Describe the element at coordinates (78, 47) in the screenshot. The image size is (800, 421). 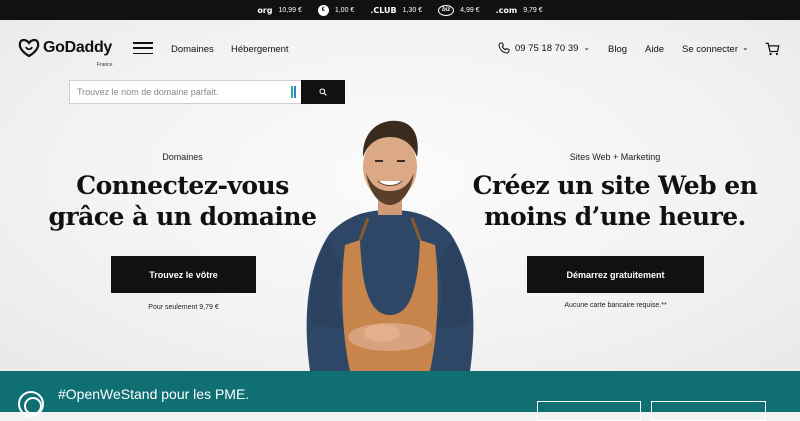
I see `logo-text: GoDaddy` at that location.